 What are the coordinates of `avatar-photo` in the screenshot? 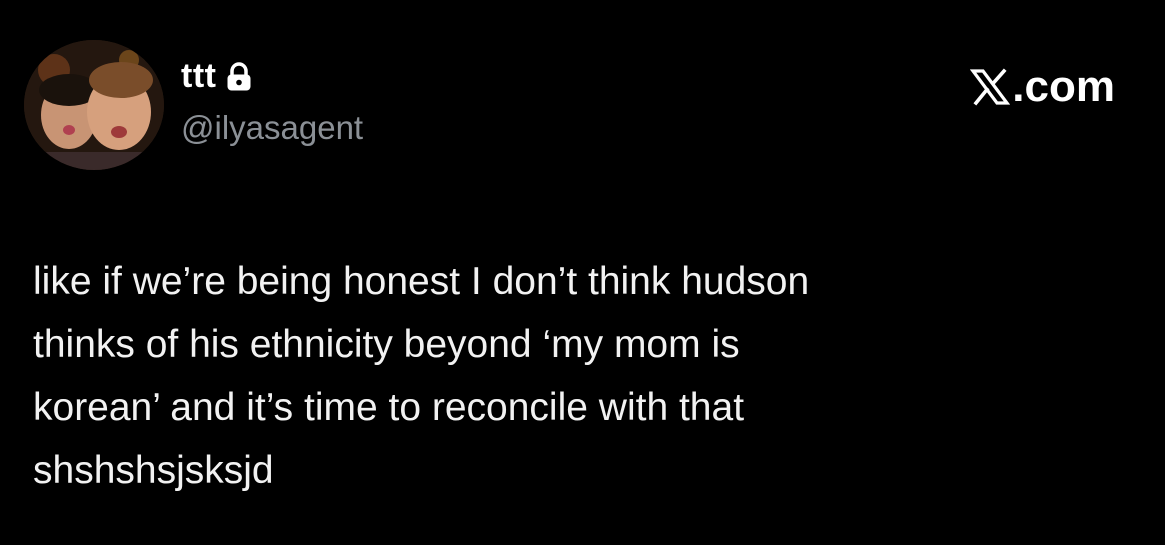 It's located at (94, 105).